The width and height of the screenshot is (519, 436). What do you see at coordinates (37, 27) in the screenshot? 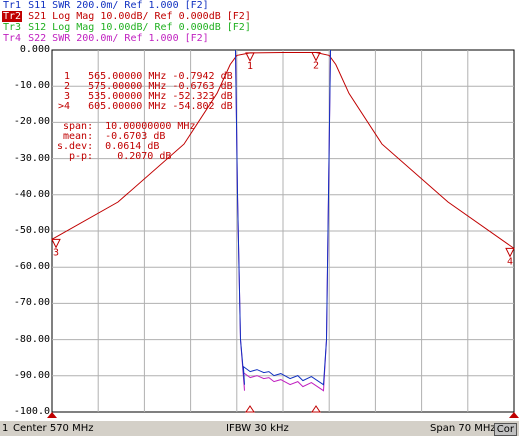
I see `trace-param: S12` at bounding box center [37, 27].